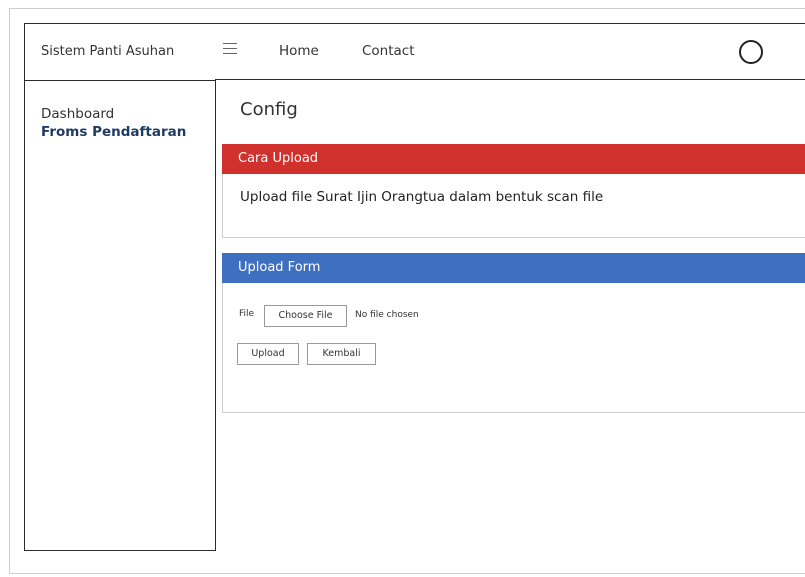  What do you see at coordinates (513, 268) in the screenshot?
I see `upload-form-header: Upload Form` at bounding box center [513, 268].